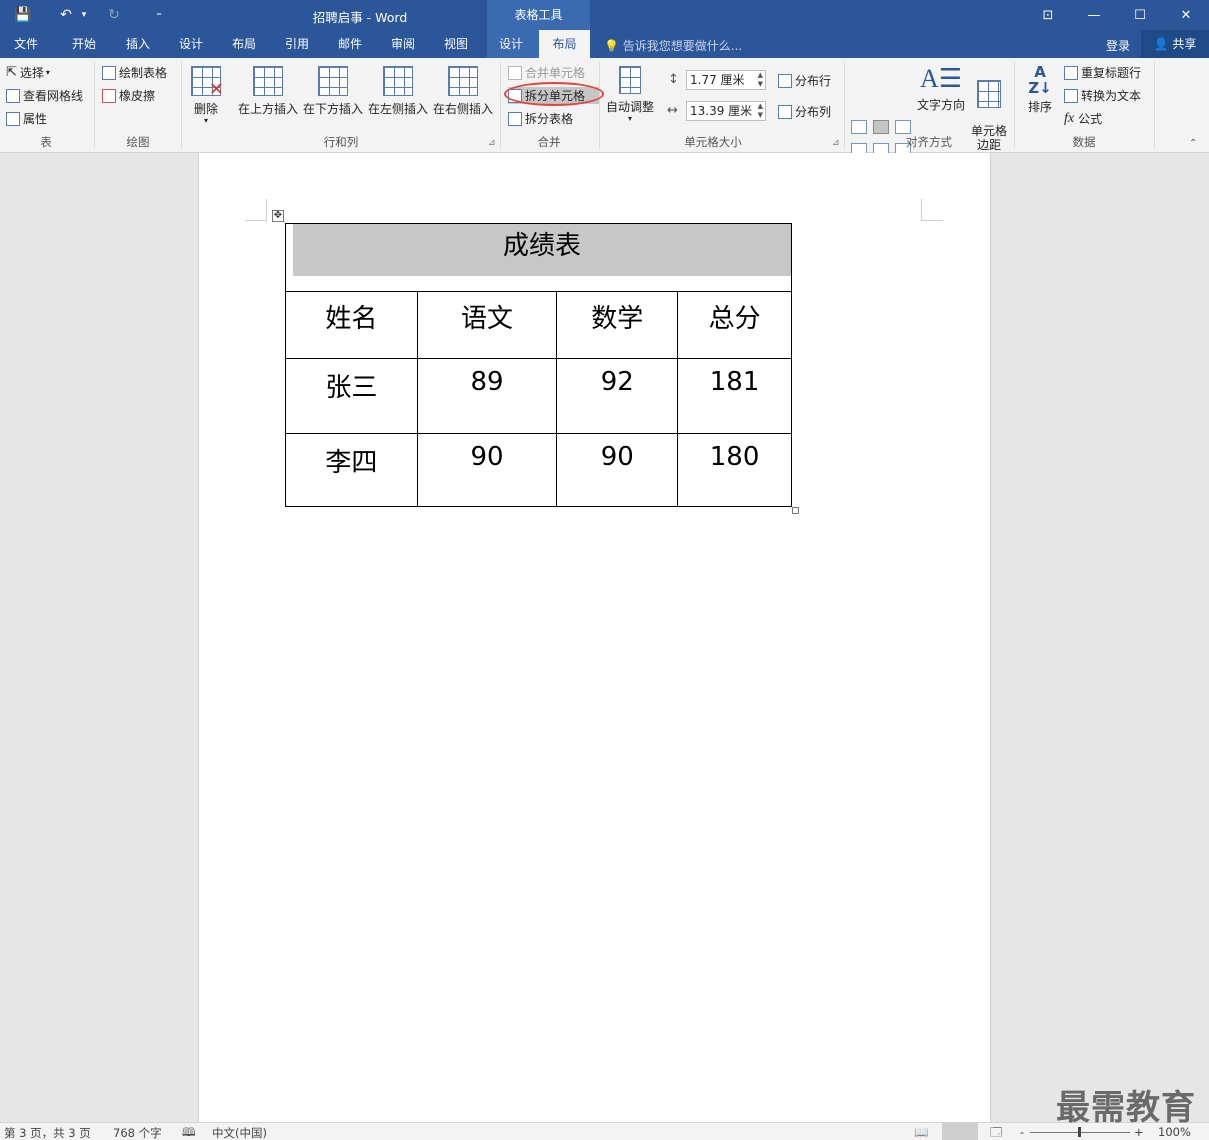  What do you see at coordinates (511, 44) in the screenshot?
I see `tab-table-design: 设计` at bounding box center [511, 44].